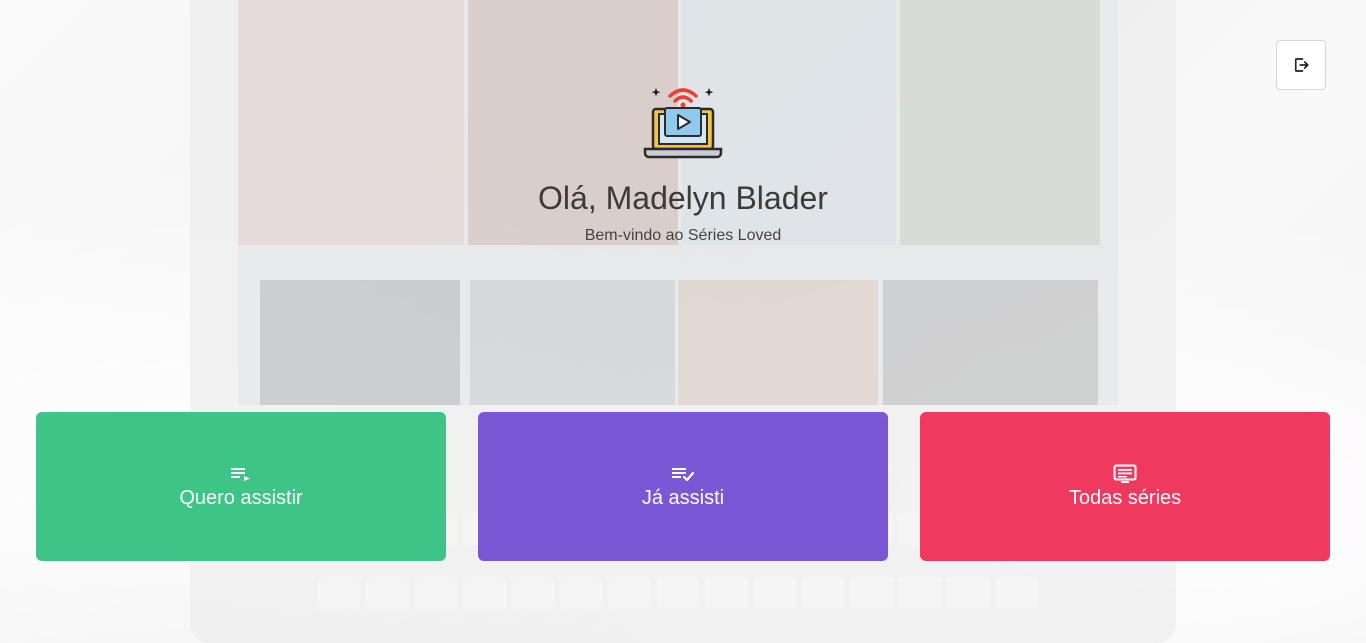  Describe the element at coordinates (241, 486) in the screenshot. I see `want-to-watch-button: Quero assistir` at that location.